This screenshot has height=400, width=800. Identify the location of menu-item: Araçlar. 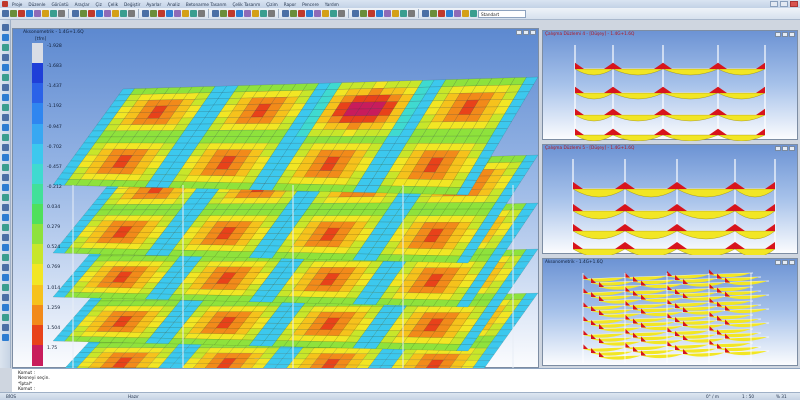
(82, 4).